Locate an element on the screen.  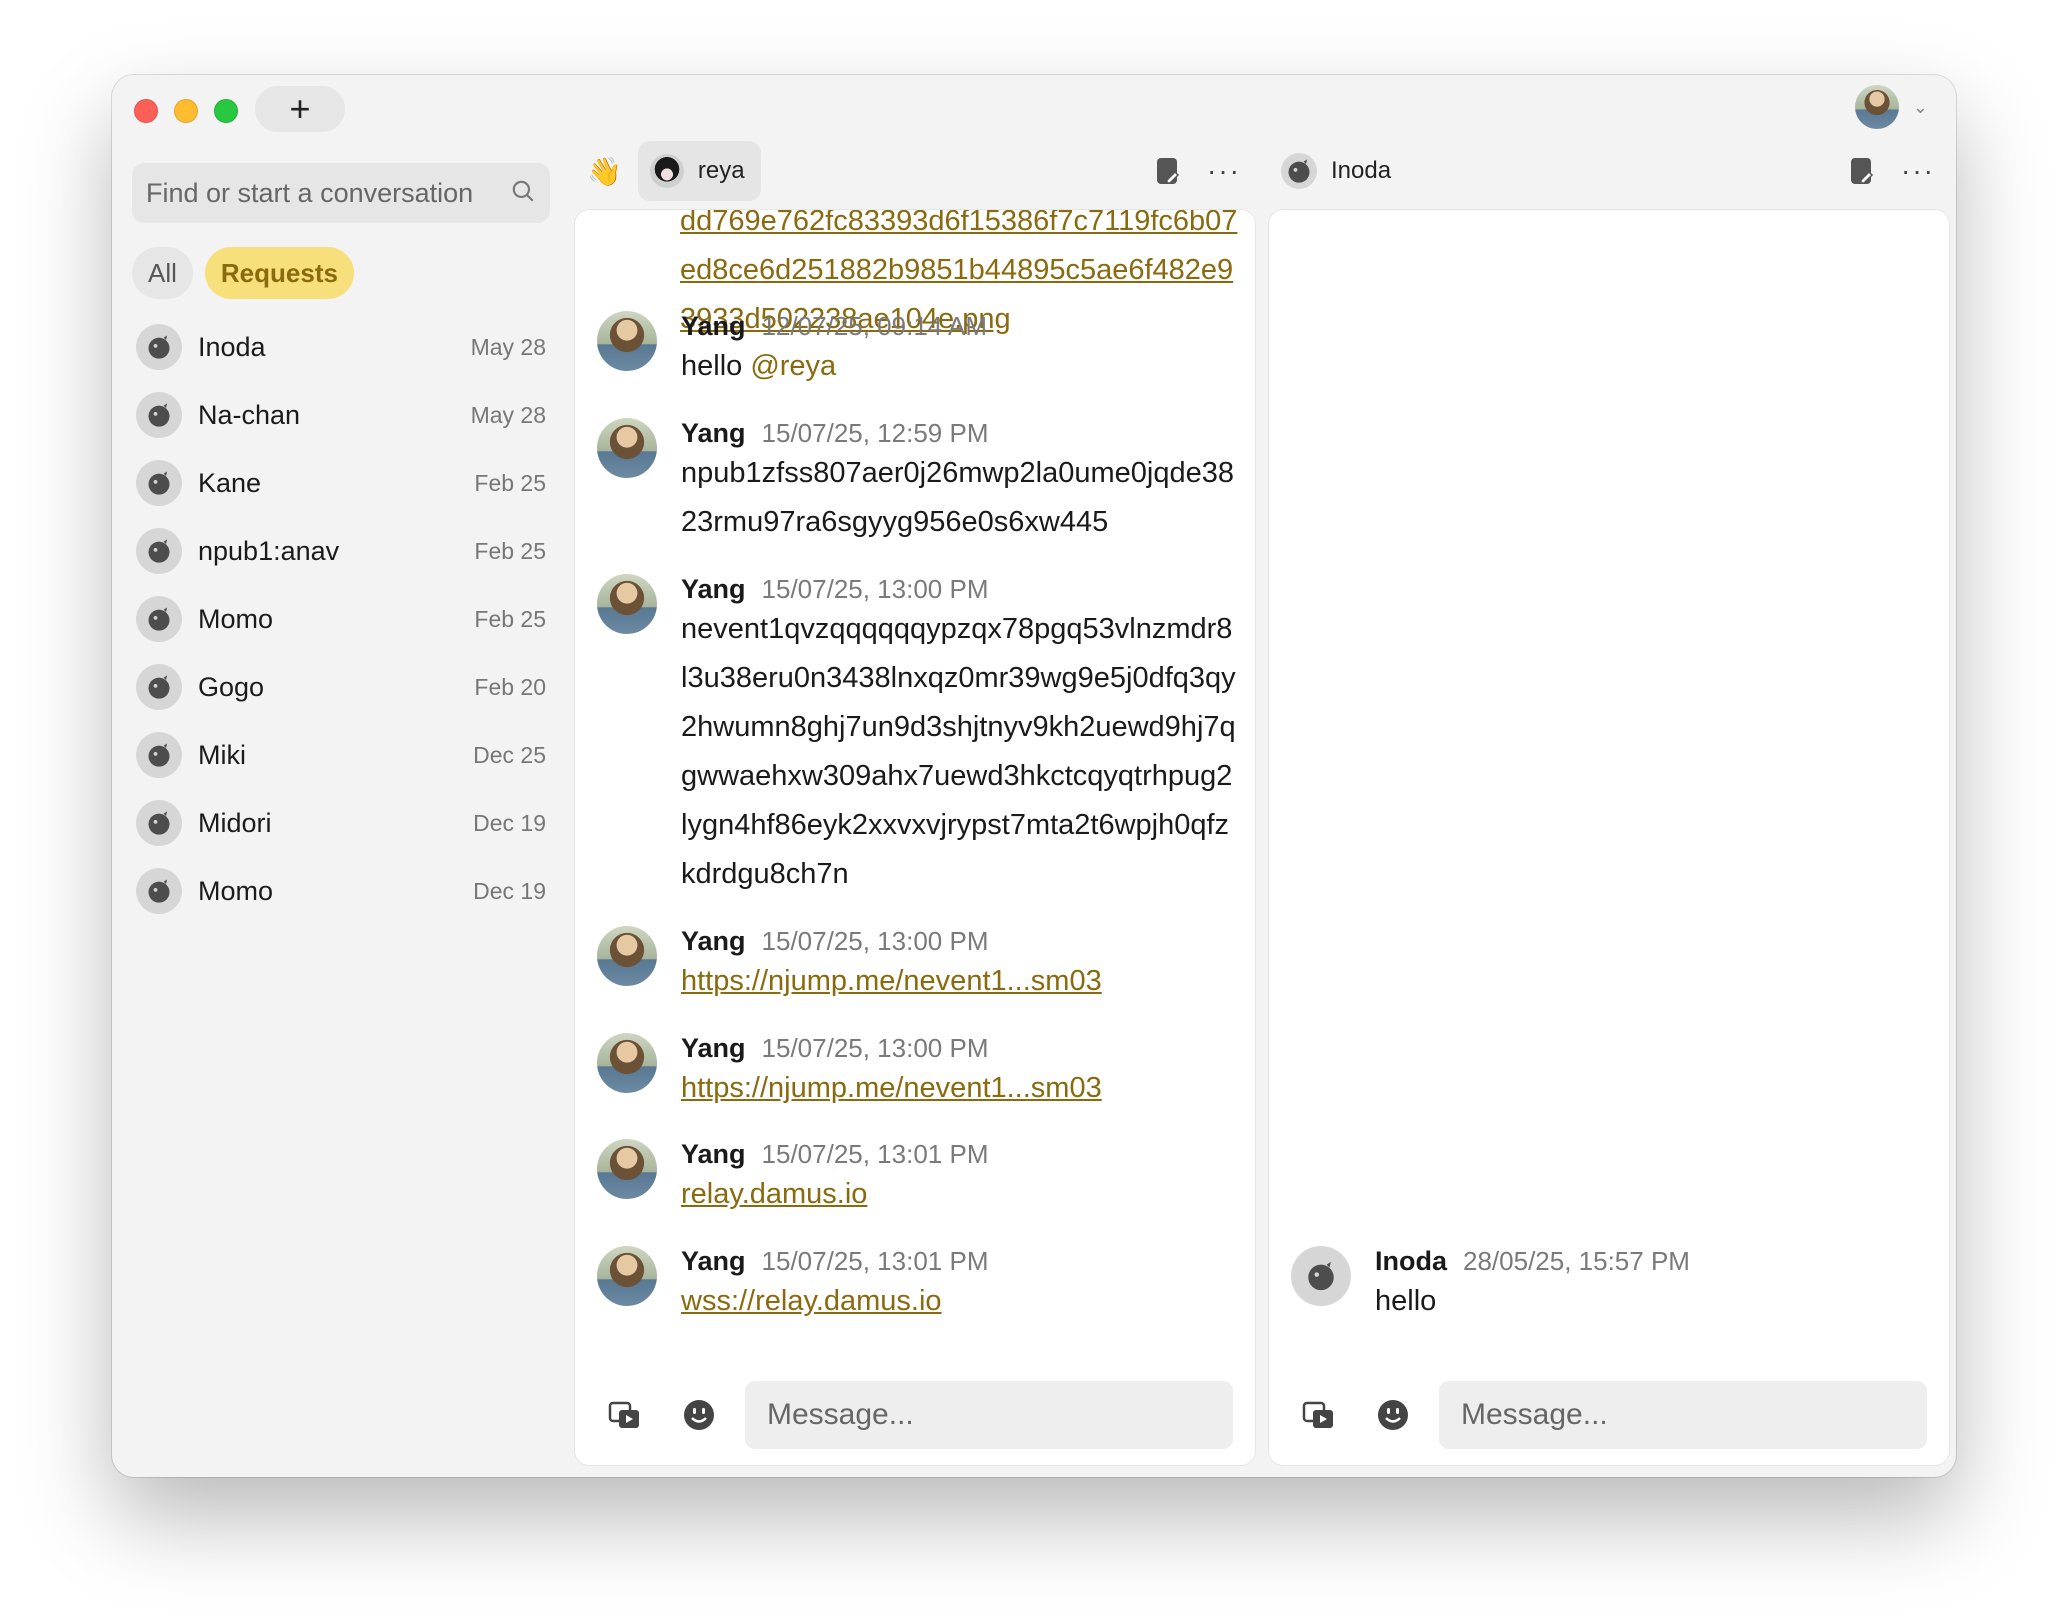
conversation-item: Midori Dec 19 is located at coordinates (341, 823).